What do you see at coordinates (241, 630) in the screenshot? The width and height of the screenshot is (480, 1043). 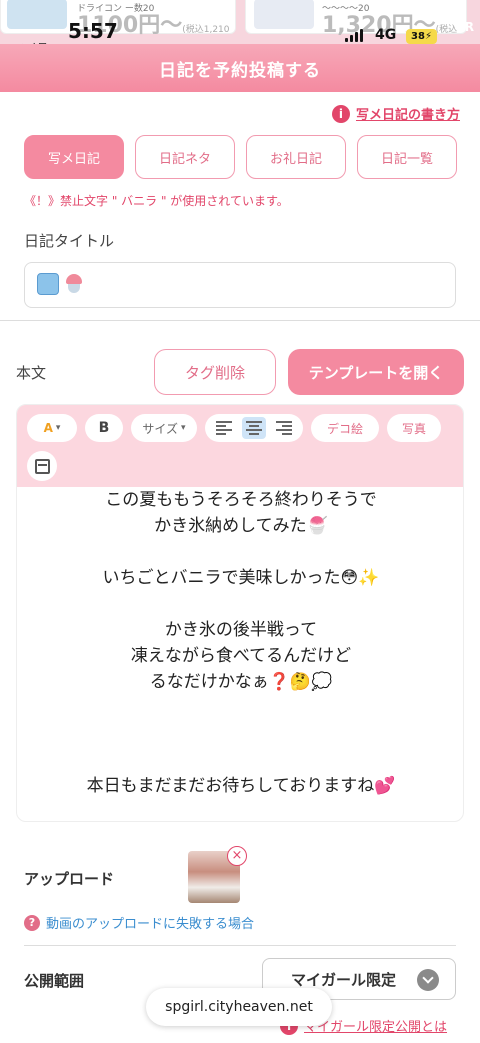 I see `content-line: かき氷の後半戦って` at bounding box center [241, 630].